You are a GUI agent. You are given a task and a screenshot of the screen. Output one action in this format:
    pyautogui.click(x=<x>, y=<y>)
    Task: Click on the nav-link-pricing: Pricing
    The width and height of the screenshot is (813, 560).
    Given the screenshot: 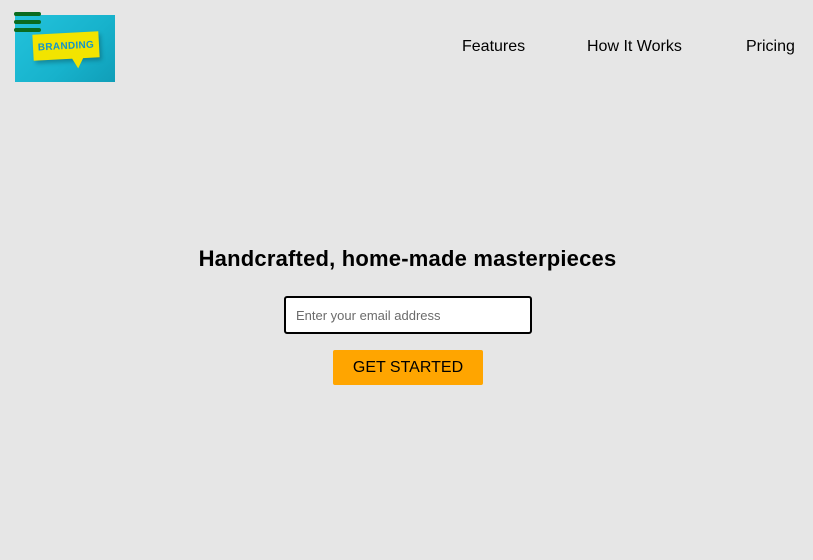 What is the action you would take?
    pyautogui.click(x=770, y=47)
    